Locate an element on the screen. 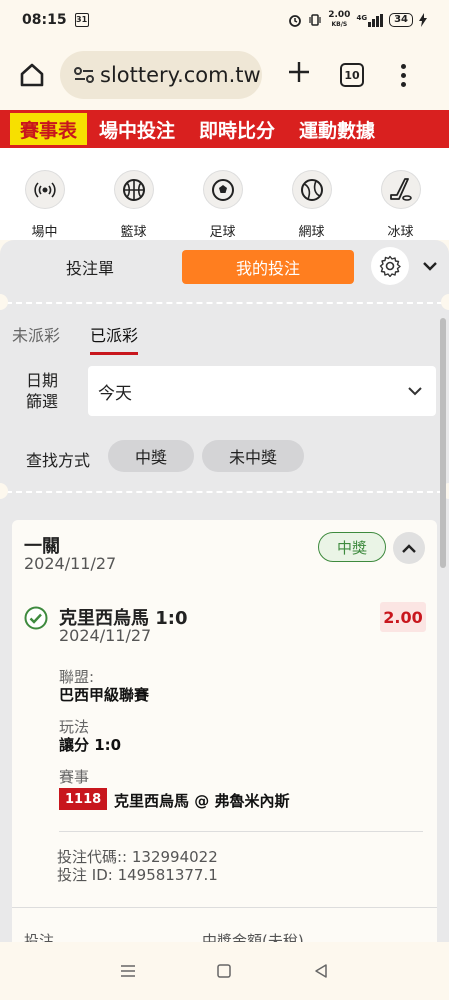  bet-code: 投注代碼:: 132994022 is located at coordinates (137, 857).